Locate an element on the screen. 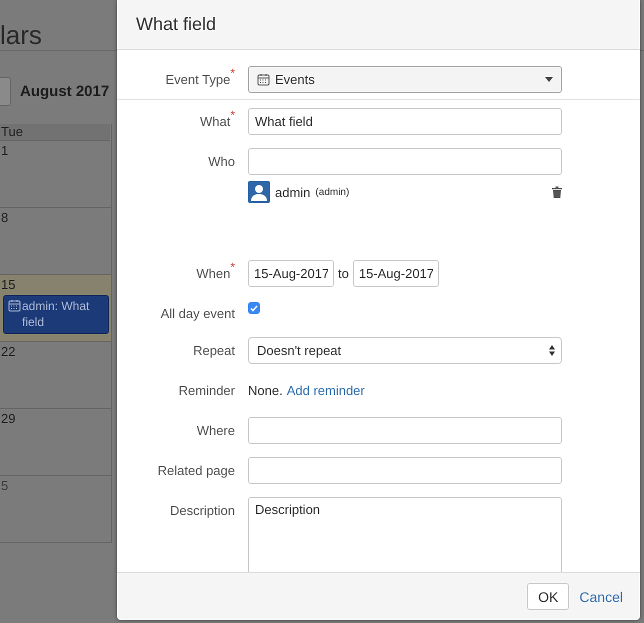 This screenshot has width=644, height=623. day-cell: 29 is located at coordinates (55, 442).